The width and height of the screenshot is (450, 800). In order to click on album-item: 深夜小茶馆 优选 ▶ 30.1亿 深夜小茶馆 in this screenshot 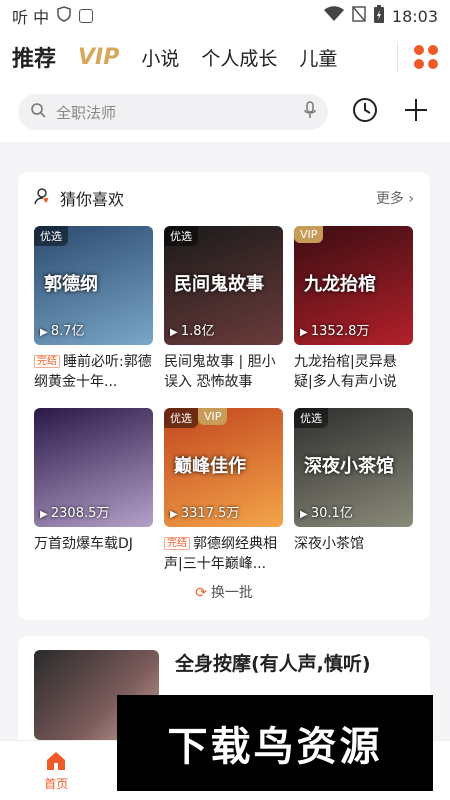, I will do `click(353, 491)`.